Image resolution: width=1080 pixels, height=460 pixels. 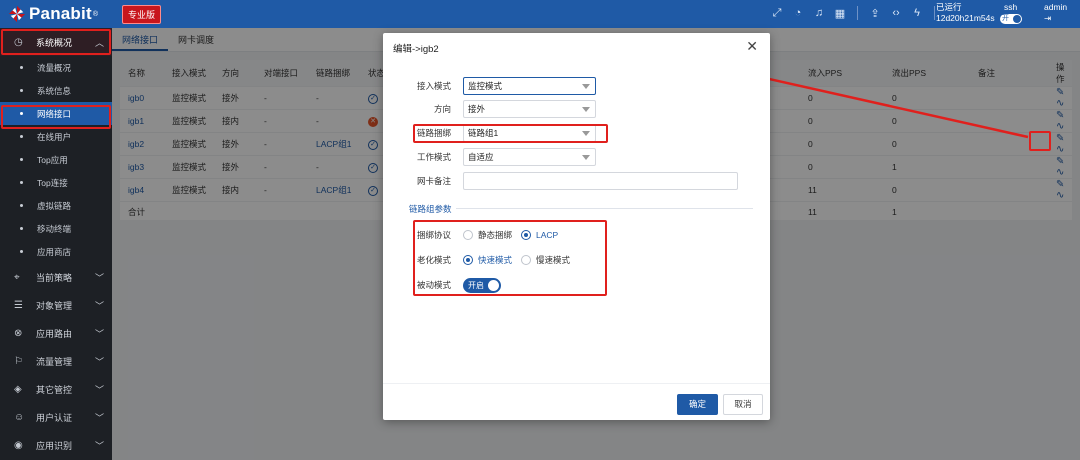 What do you see at coordinates (896, 13) in the screenshot?
I see `code-icon: ‹›` at bounding box center [896, 13].